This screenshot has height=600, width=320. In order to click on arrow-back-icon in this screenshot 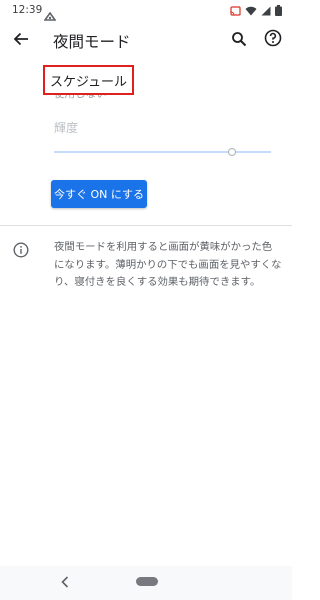, I will do `click(21, 41)`.